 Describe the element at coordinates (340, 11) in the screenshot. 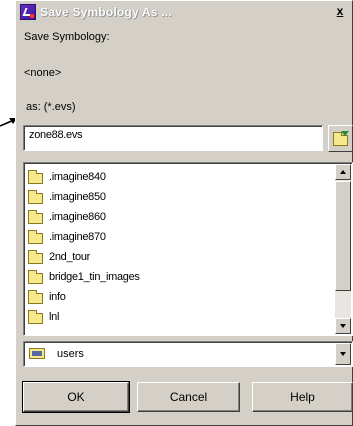

I see `close-button: x` at that location.